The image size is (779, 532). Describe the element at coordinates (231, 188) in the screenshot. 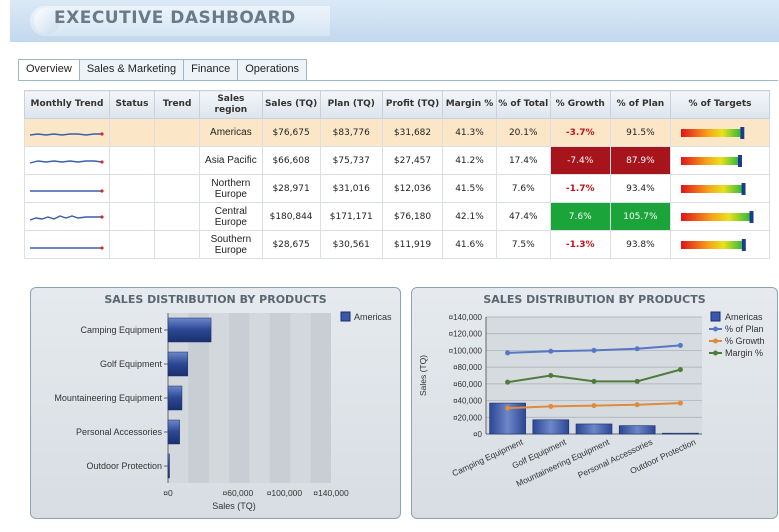

I see `cell-region: Northern Europe` at that location.